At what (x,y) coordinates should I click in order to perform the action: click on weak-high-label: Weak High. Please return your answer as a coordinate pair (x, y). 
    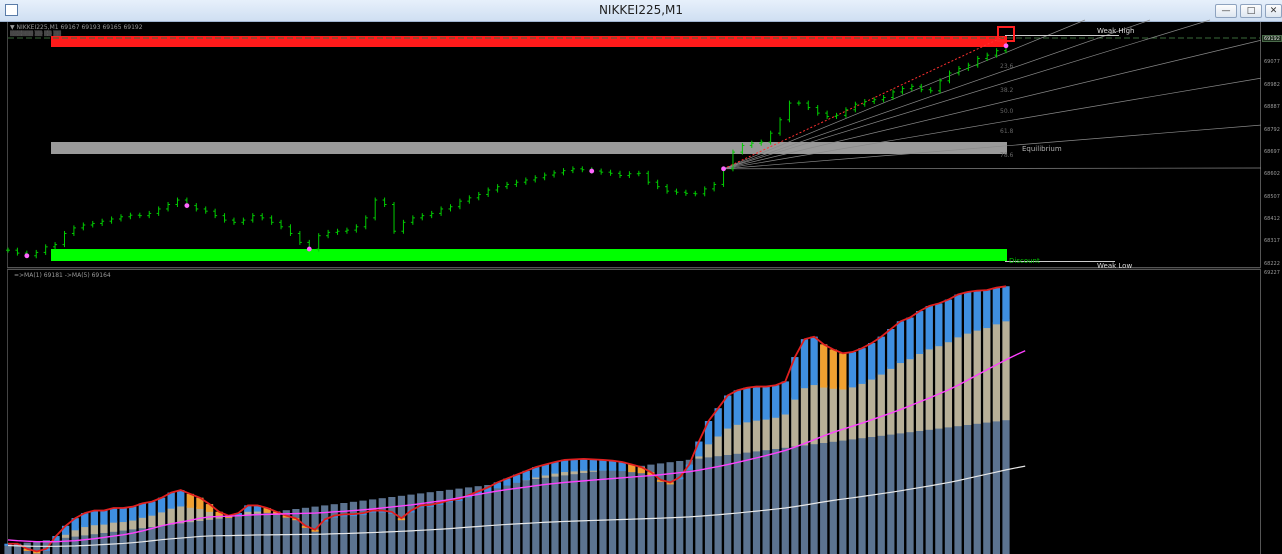
    Looking at the image, I should click on (1116, 31).